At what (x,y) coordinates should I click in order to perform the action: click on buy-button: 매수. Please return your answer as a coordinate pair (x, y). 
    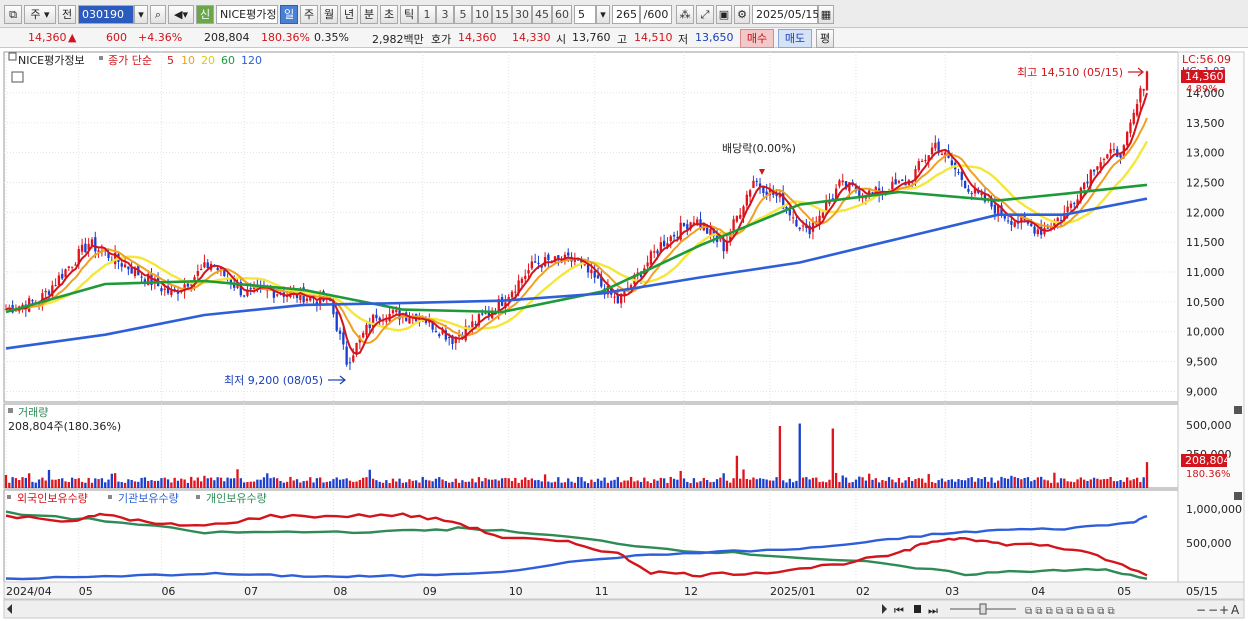
    Looking at the image, I should click on (757, 38).